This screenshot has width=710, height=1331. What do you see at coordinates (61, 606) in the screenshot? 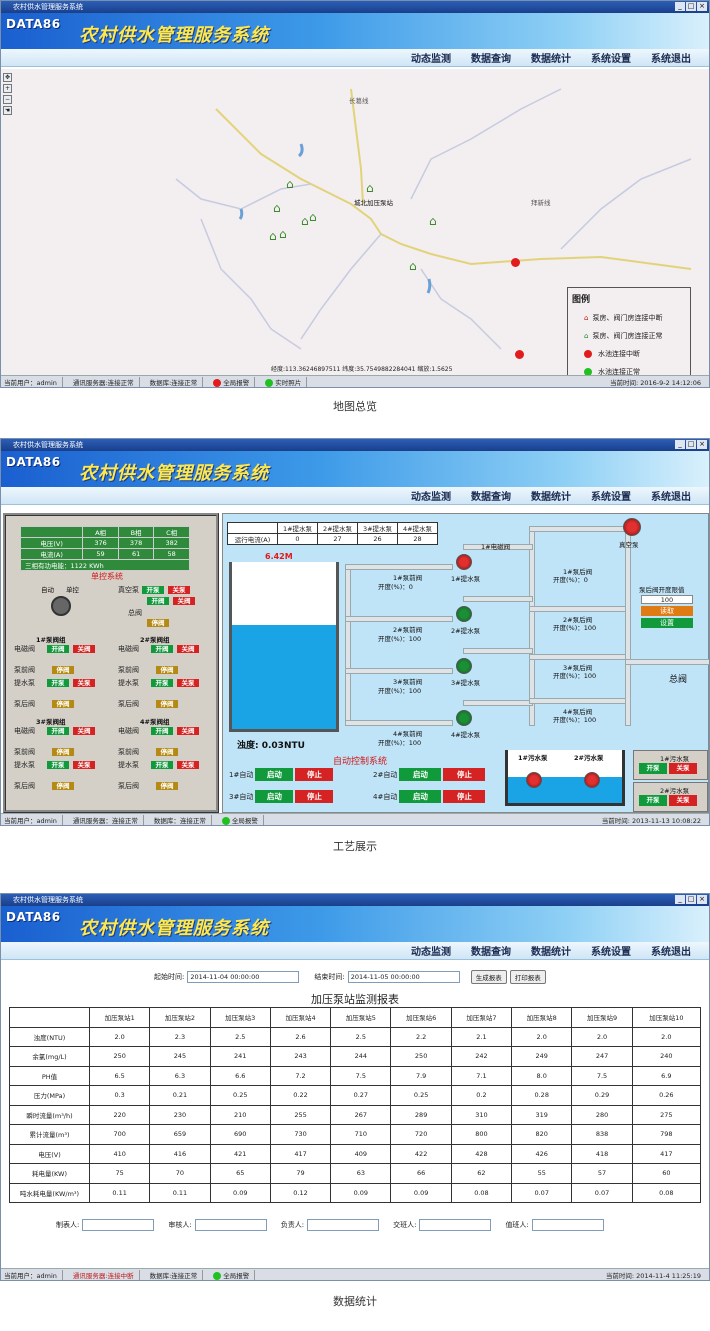
I see `mode-switch-knob` at bounding box center [61, 606].